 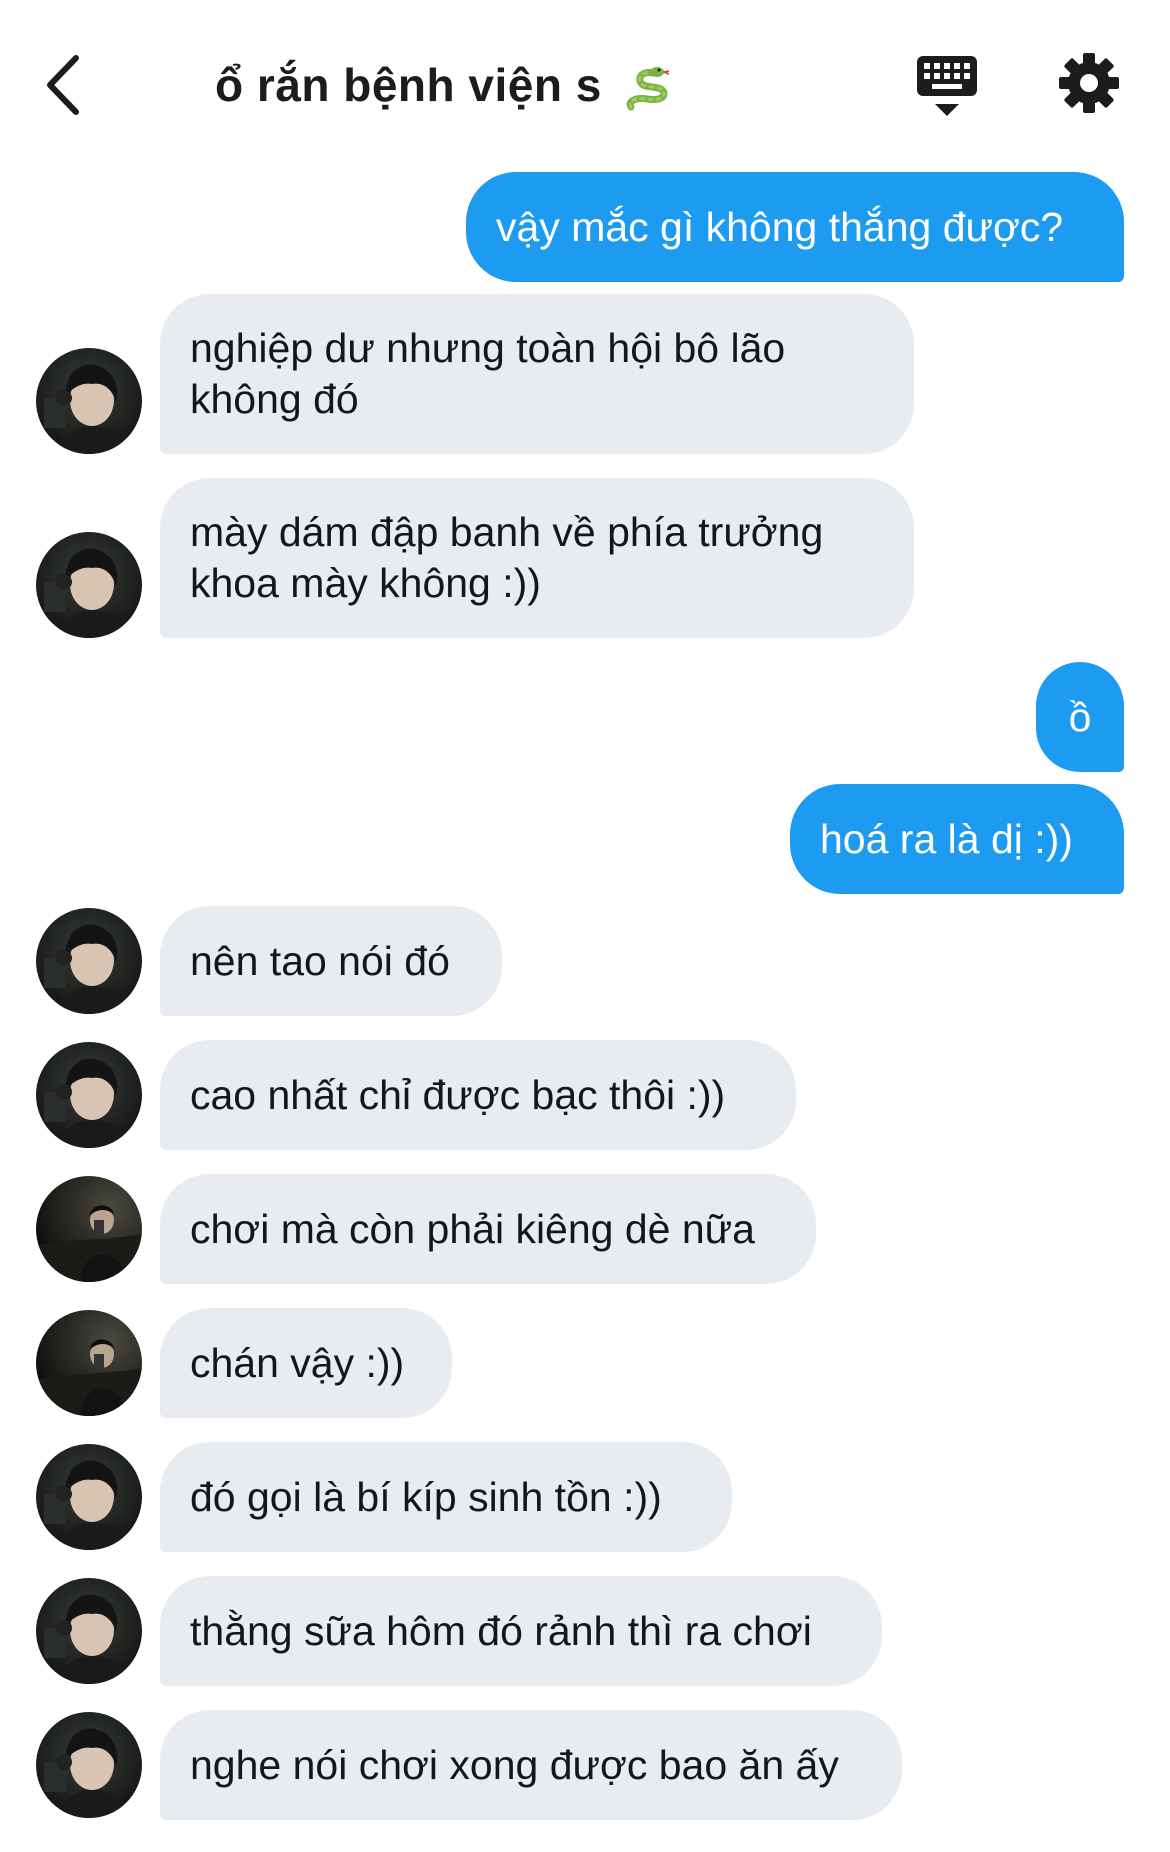 I want to click on message-bubble-incoming: nghe nói chơi xong được bao ăn ấy, so click(x=531, y=1765).